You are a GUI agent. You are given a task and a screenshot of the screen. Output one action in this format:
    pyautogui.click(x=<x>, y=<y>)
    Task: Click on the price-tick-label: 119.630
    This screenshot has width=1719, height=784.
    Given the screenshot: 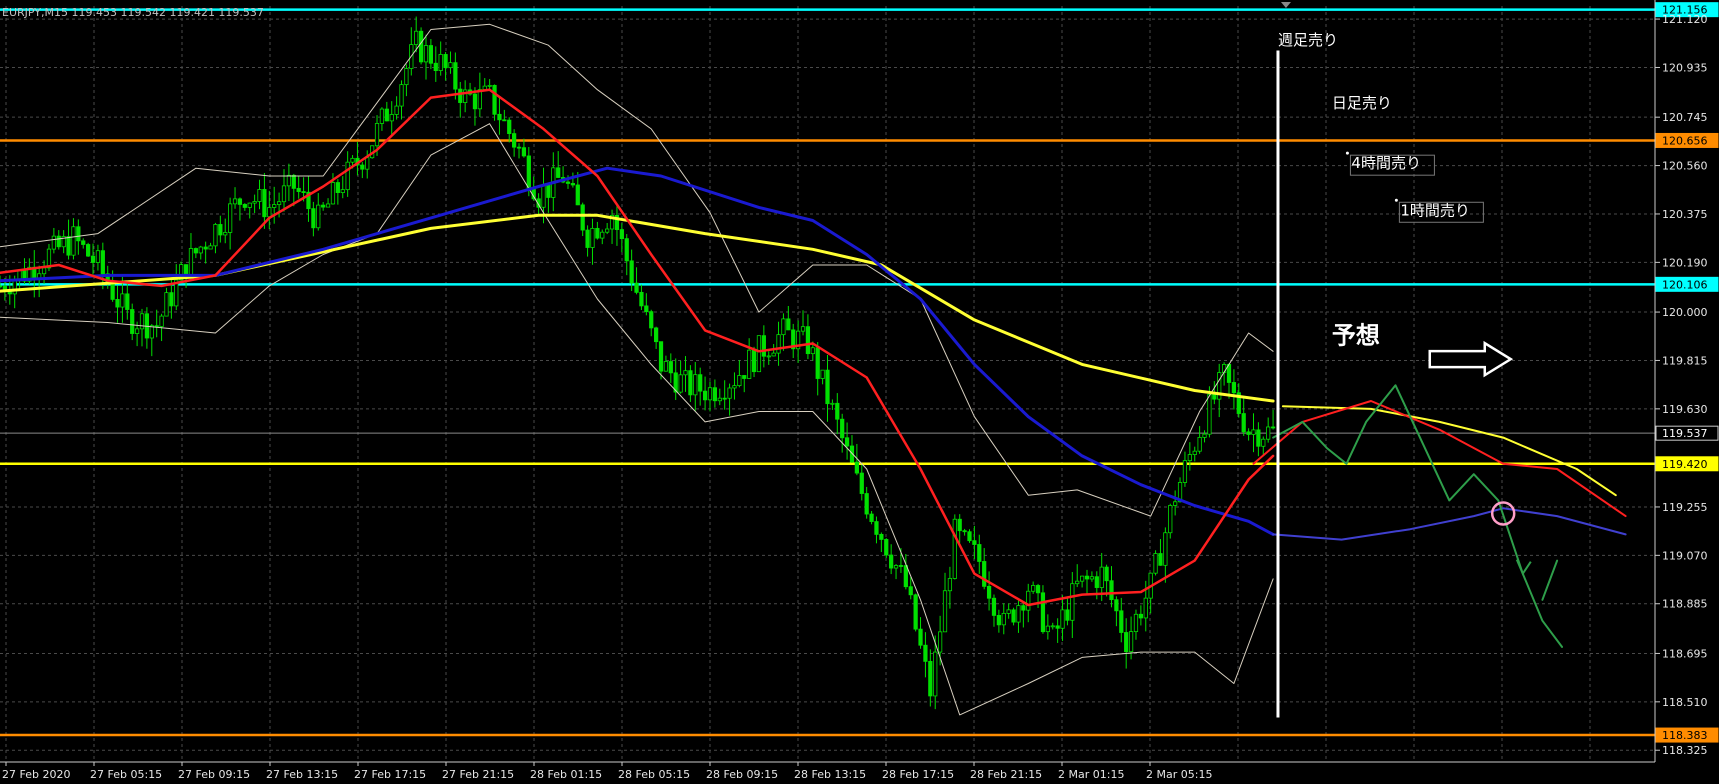 What is the action you would take?
    pyautogui.click(x=1685, y=409)
    